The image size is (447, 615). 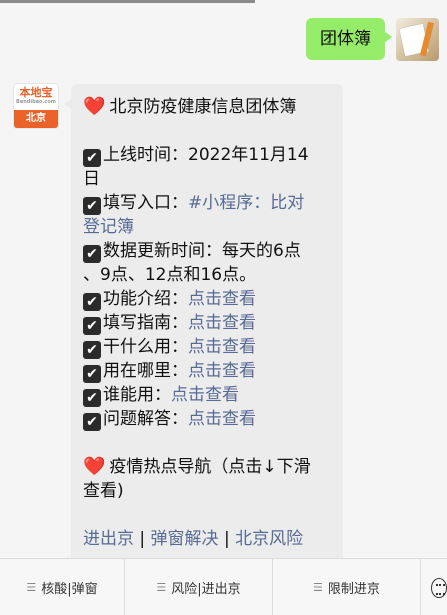 What do you see at coordinates (417, 39) in the screenshot?
I see `user-avatar` at bounding box center [417, 39].